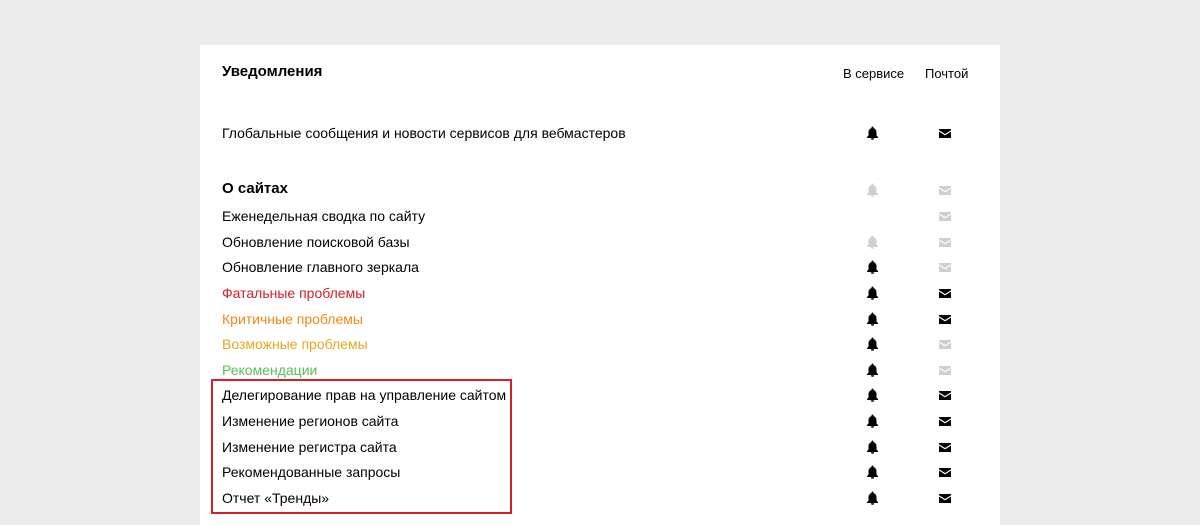  I want to click on row-label: Критичные проблемы, so click(292, 319).